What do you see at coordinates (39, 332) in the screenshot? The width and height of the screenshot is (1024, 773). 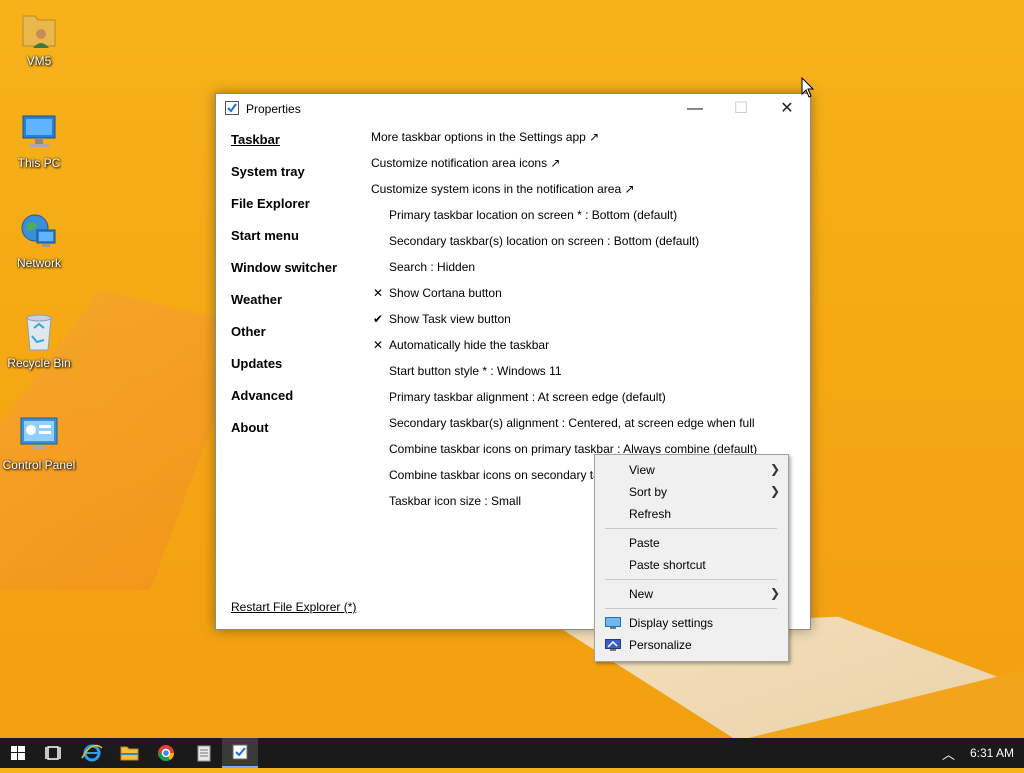 I see `recycle-bin-icon` at bounding box center [39, 332].